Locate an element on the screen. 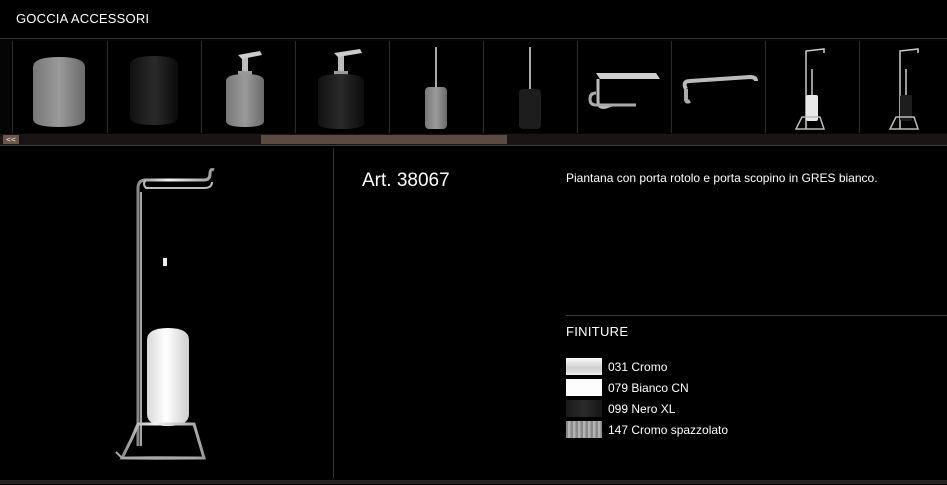 The width and height of the screenshot is (947, 485). thumbnail-soap-dispenser-white is located at coordinates (247, 87).